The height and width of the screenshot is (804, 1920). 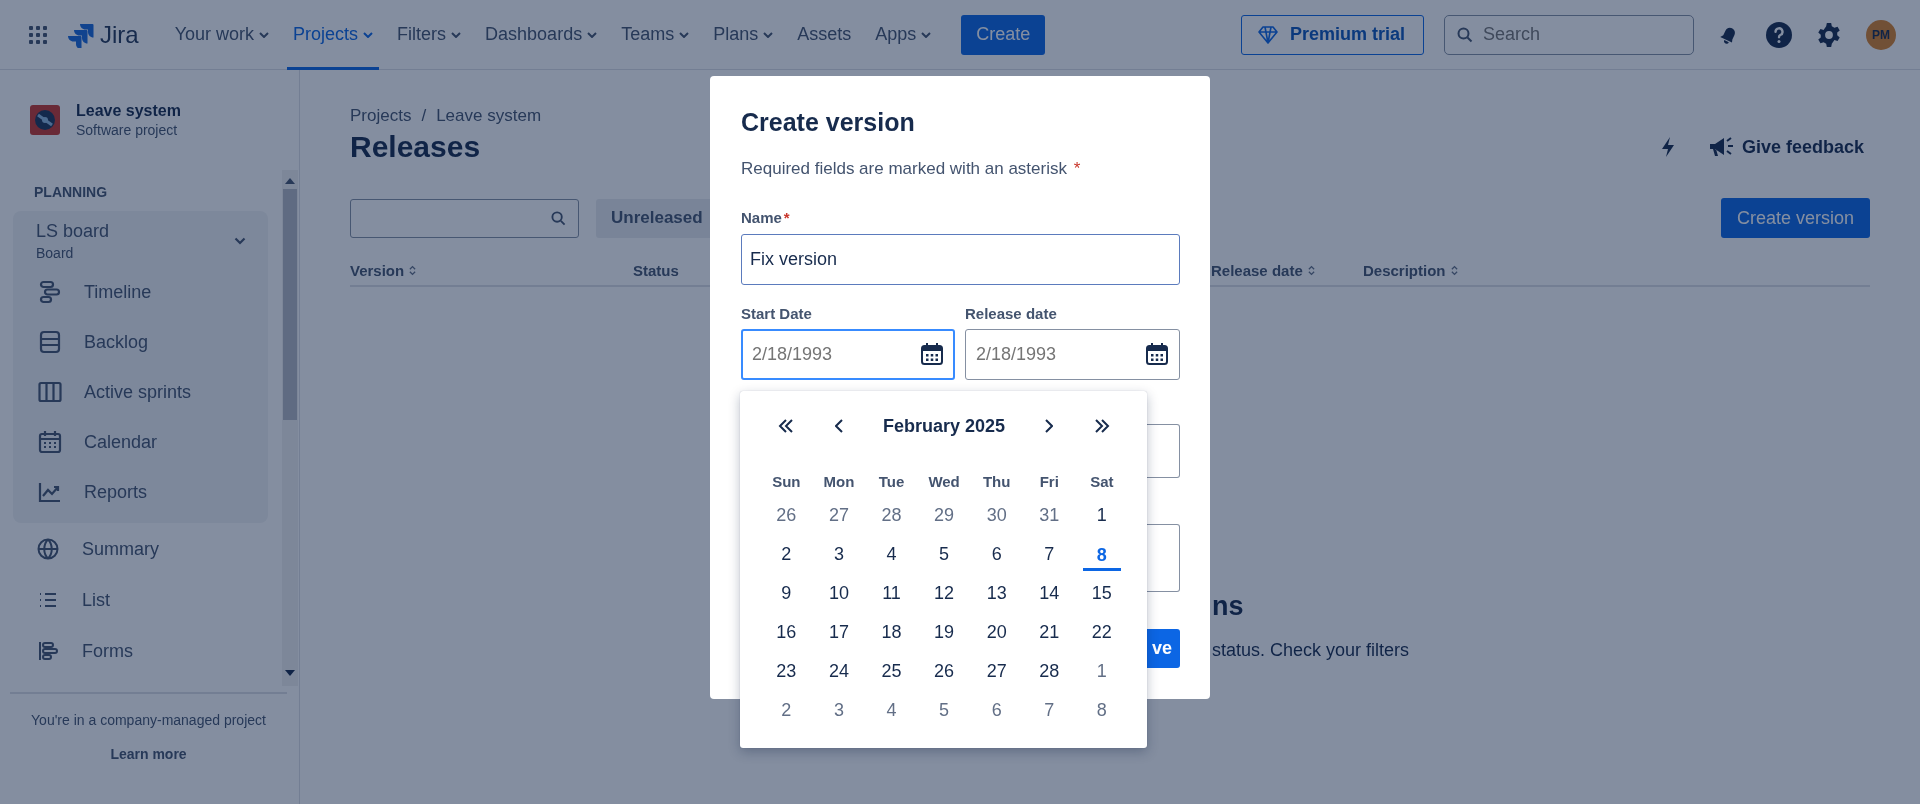 I want to click on premium-trial-button: Premium trial, so click(x=1332, y=34).